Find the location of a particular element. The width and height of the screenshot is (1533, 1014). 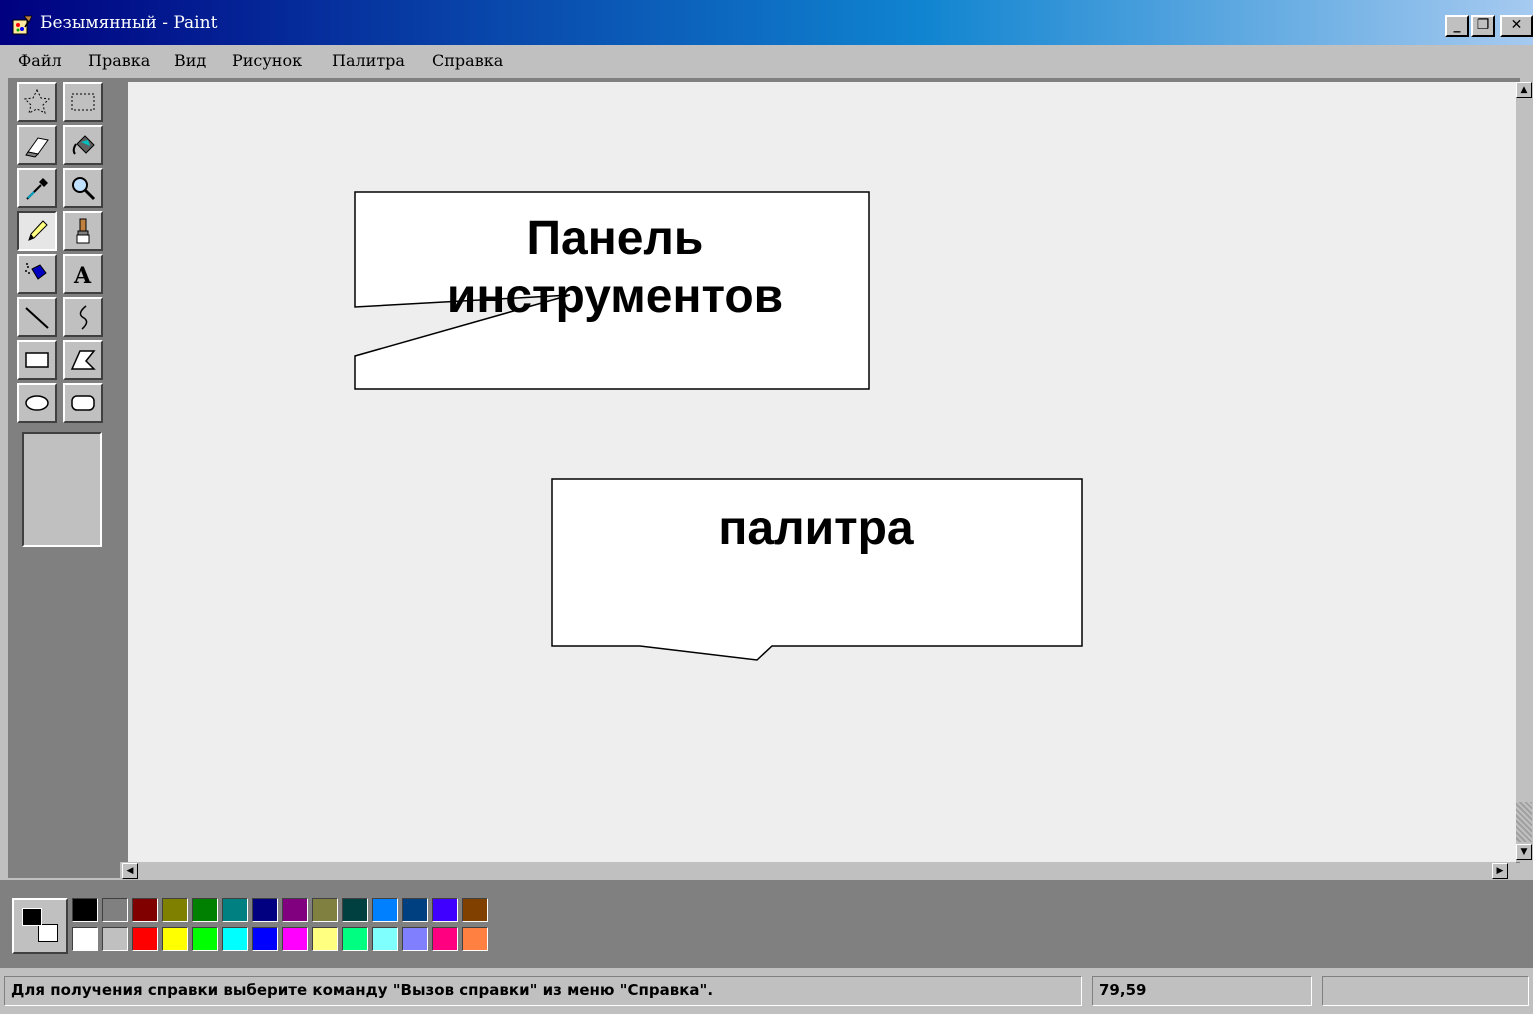

eyedropper-icon is located at coordinates (37, 189).